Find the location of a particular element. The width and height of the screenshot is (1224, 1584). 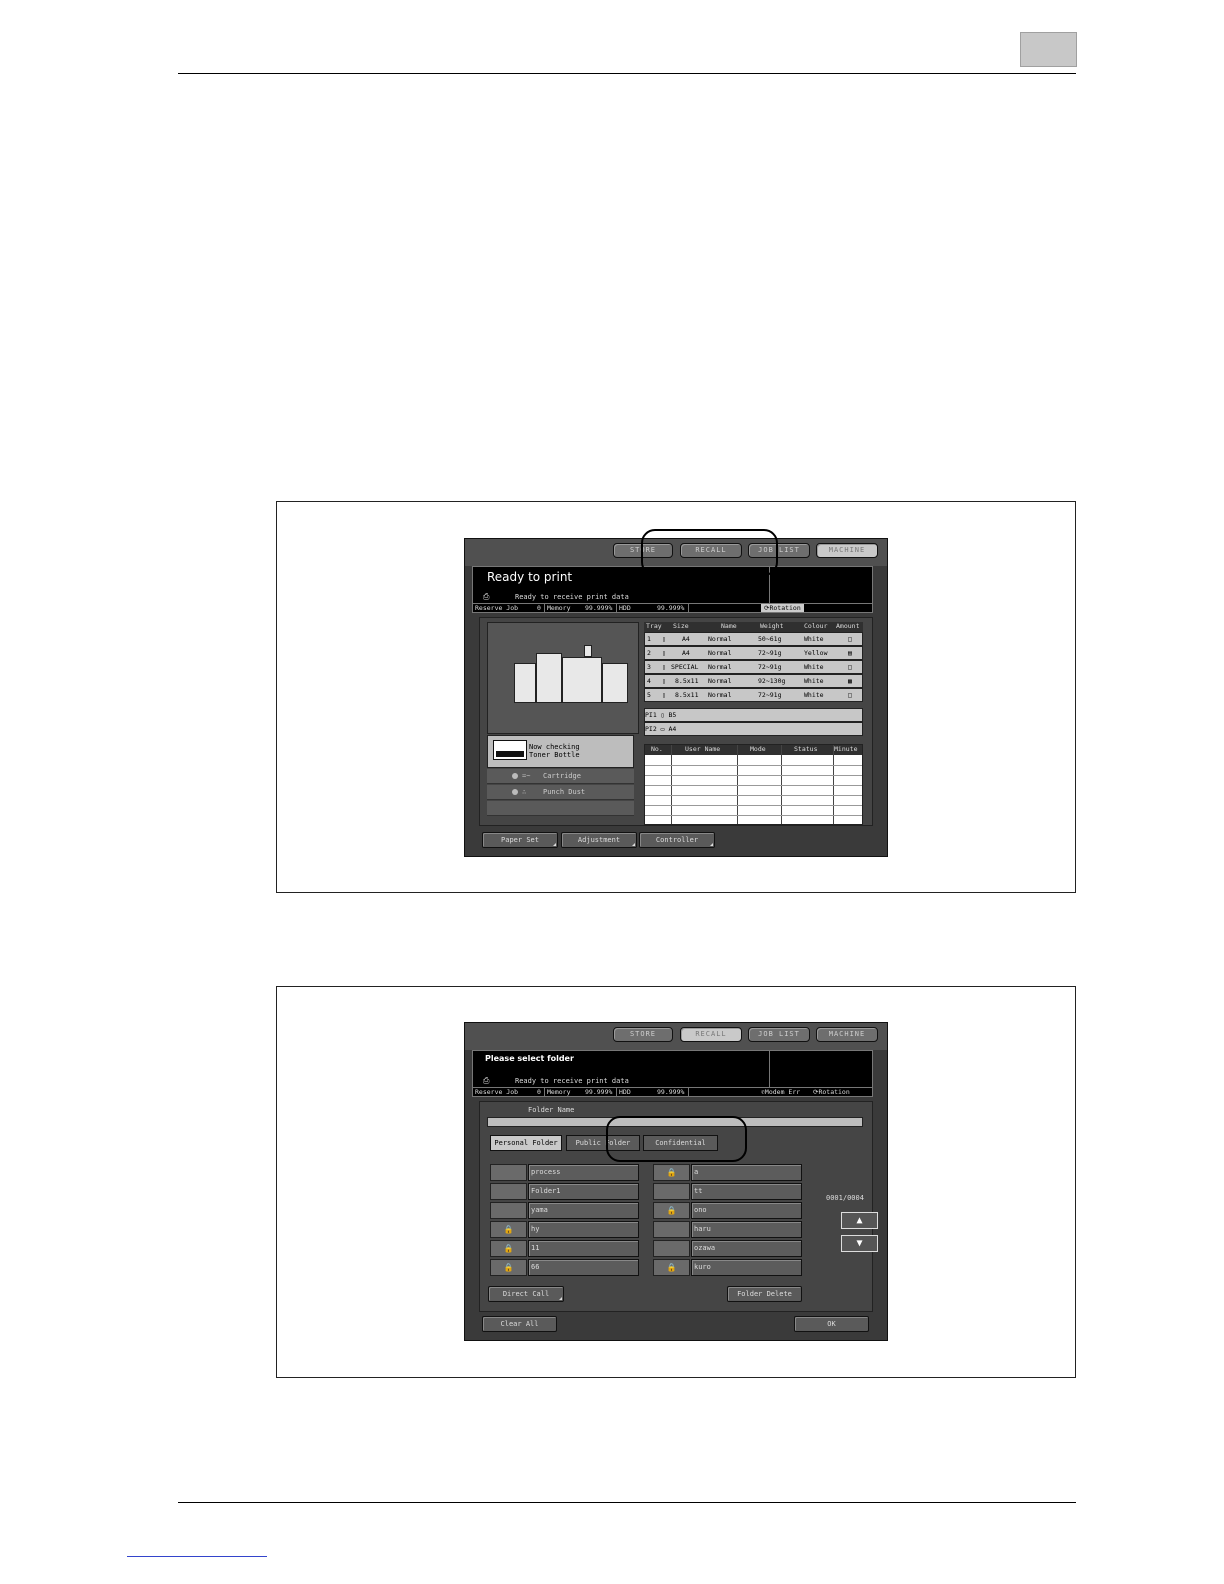

clear-all-button: Clear All is located at coordinates (519, 1324).